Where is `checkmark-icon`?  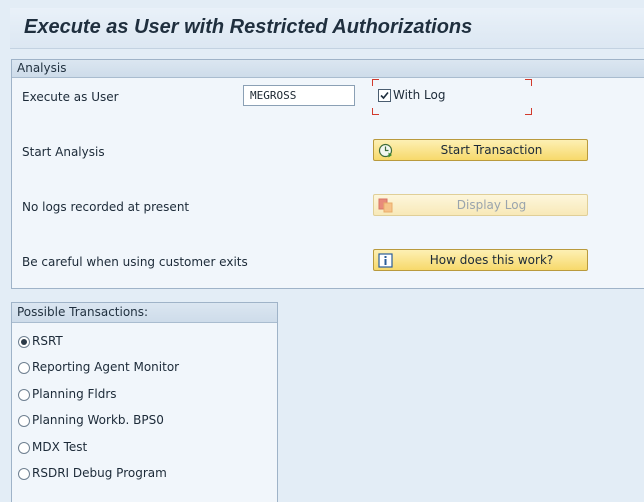 checkmark-icon is located at coordinates (384, 95).